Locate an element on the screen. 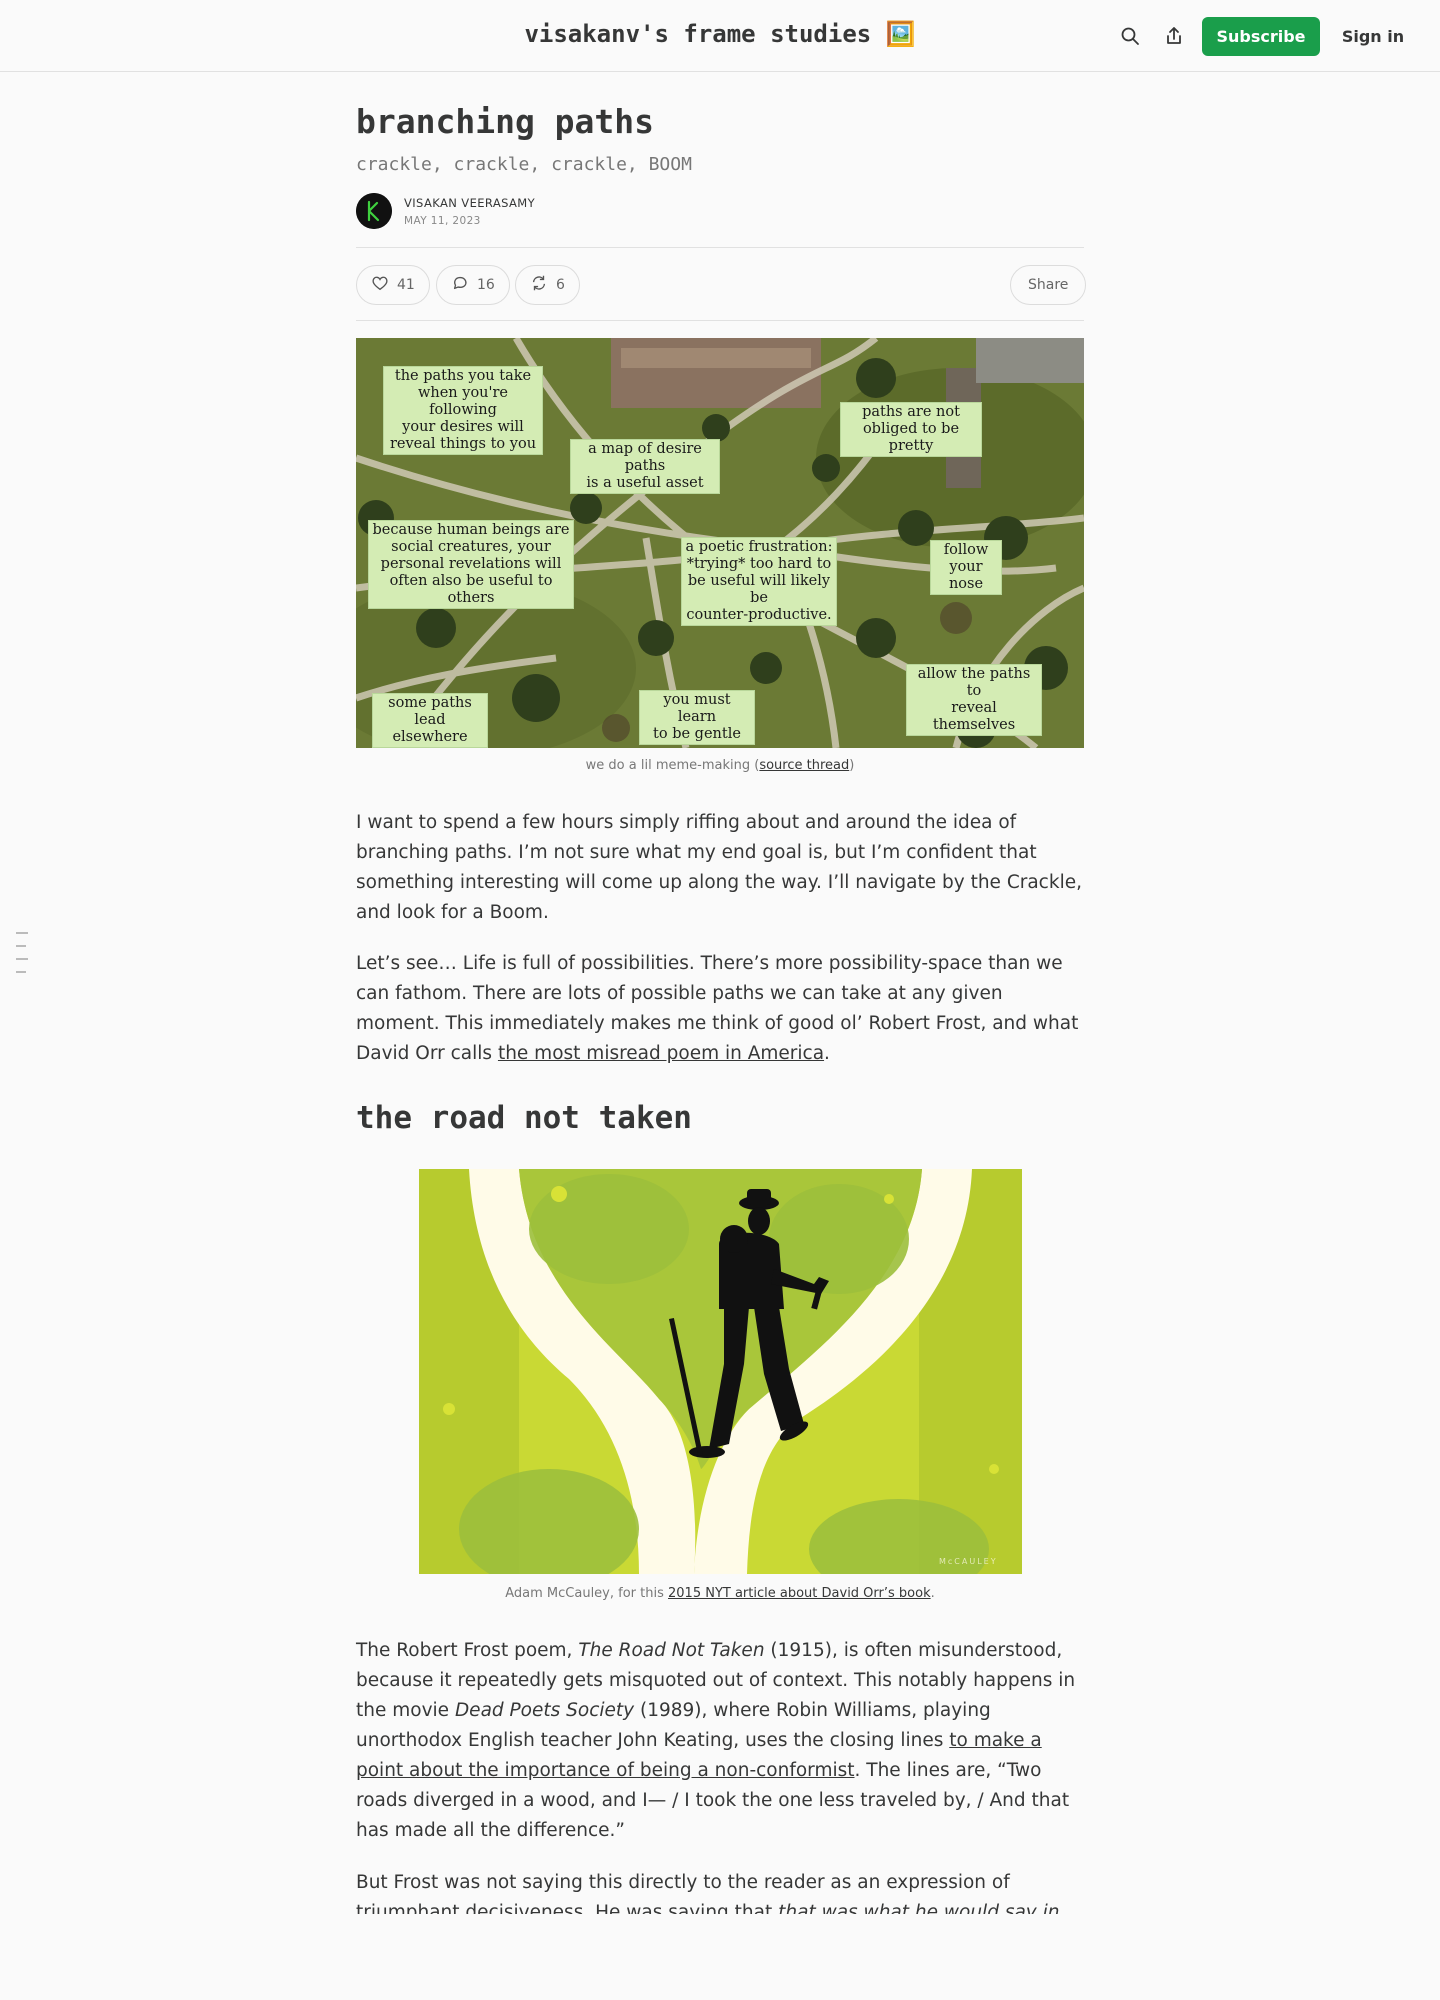  paragraph-text: The Robert Frost poem, is located at coordinates (467, 1650).